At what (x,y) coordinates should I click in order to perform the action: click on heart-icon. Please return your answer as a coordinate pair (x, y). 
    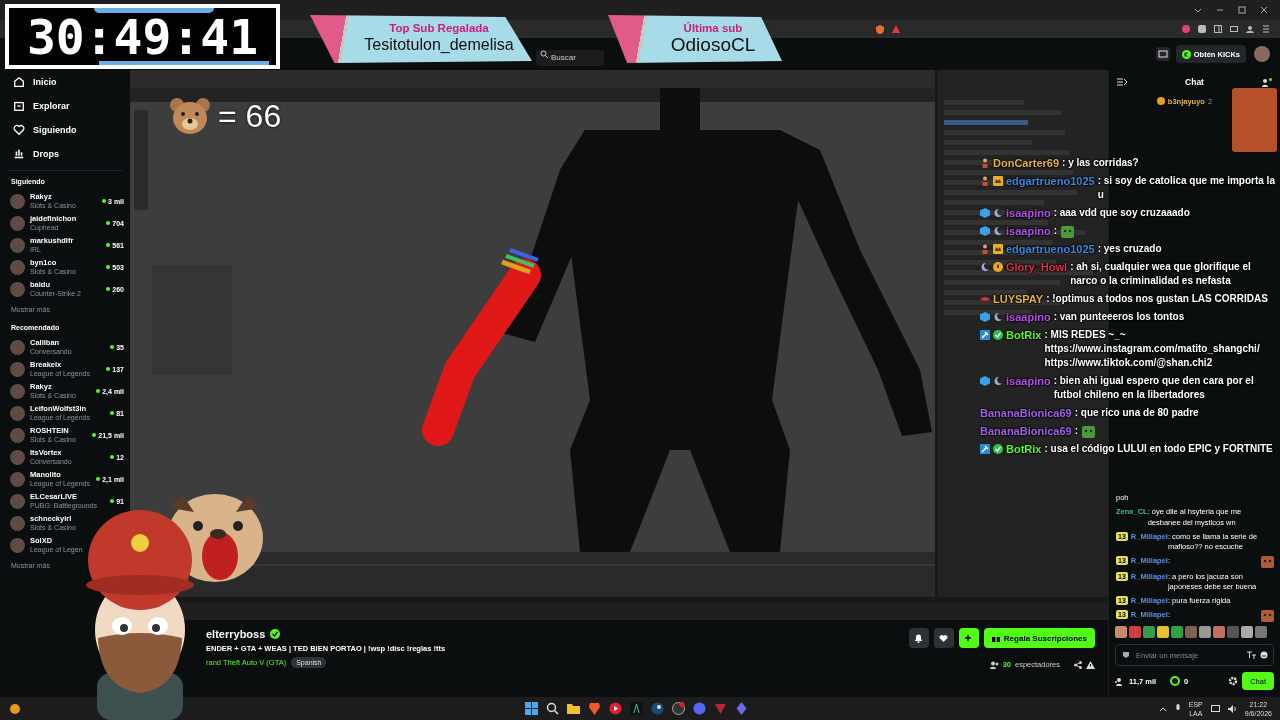
    Looking at the image, I should click on (944, 638).